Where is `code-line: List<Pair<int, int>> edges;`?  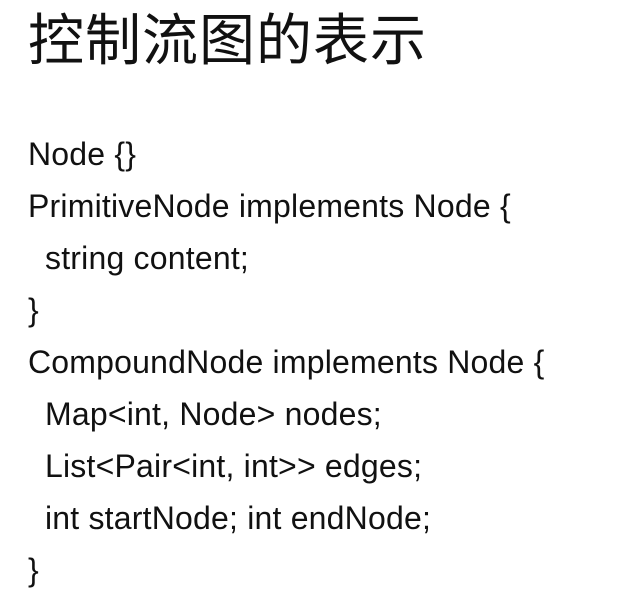 code-line: List<Pair<int, int>> edges; is located at coordinates (234, 466).